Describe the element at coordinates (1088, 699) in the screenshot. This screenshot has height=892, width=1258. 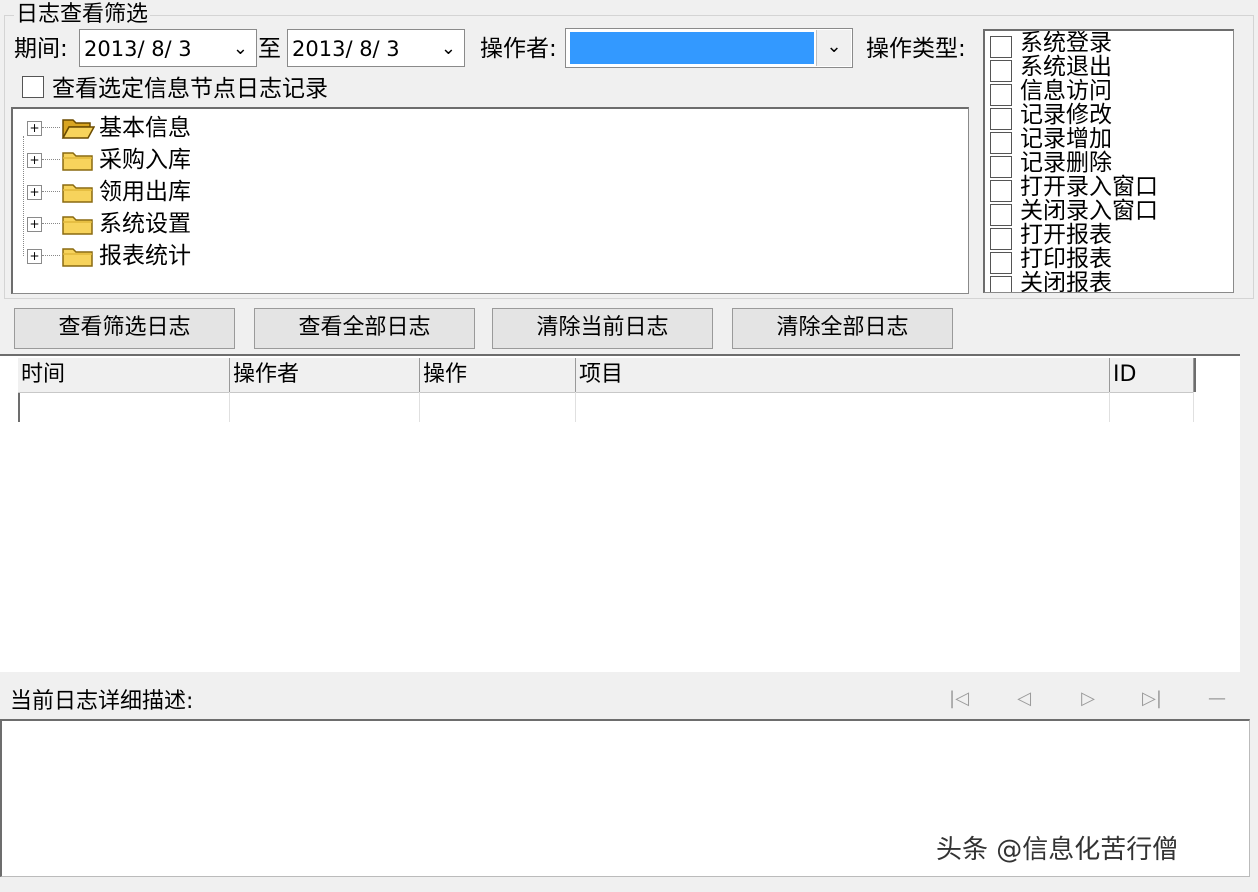
I see `next-record-icon: ▷` at that location.